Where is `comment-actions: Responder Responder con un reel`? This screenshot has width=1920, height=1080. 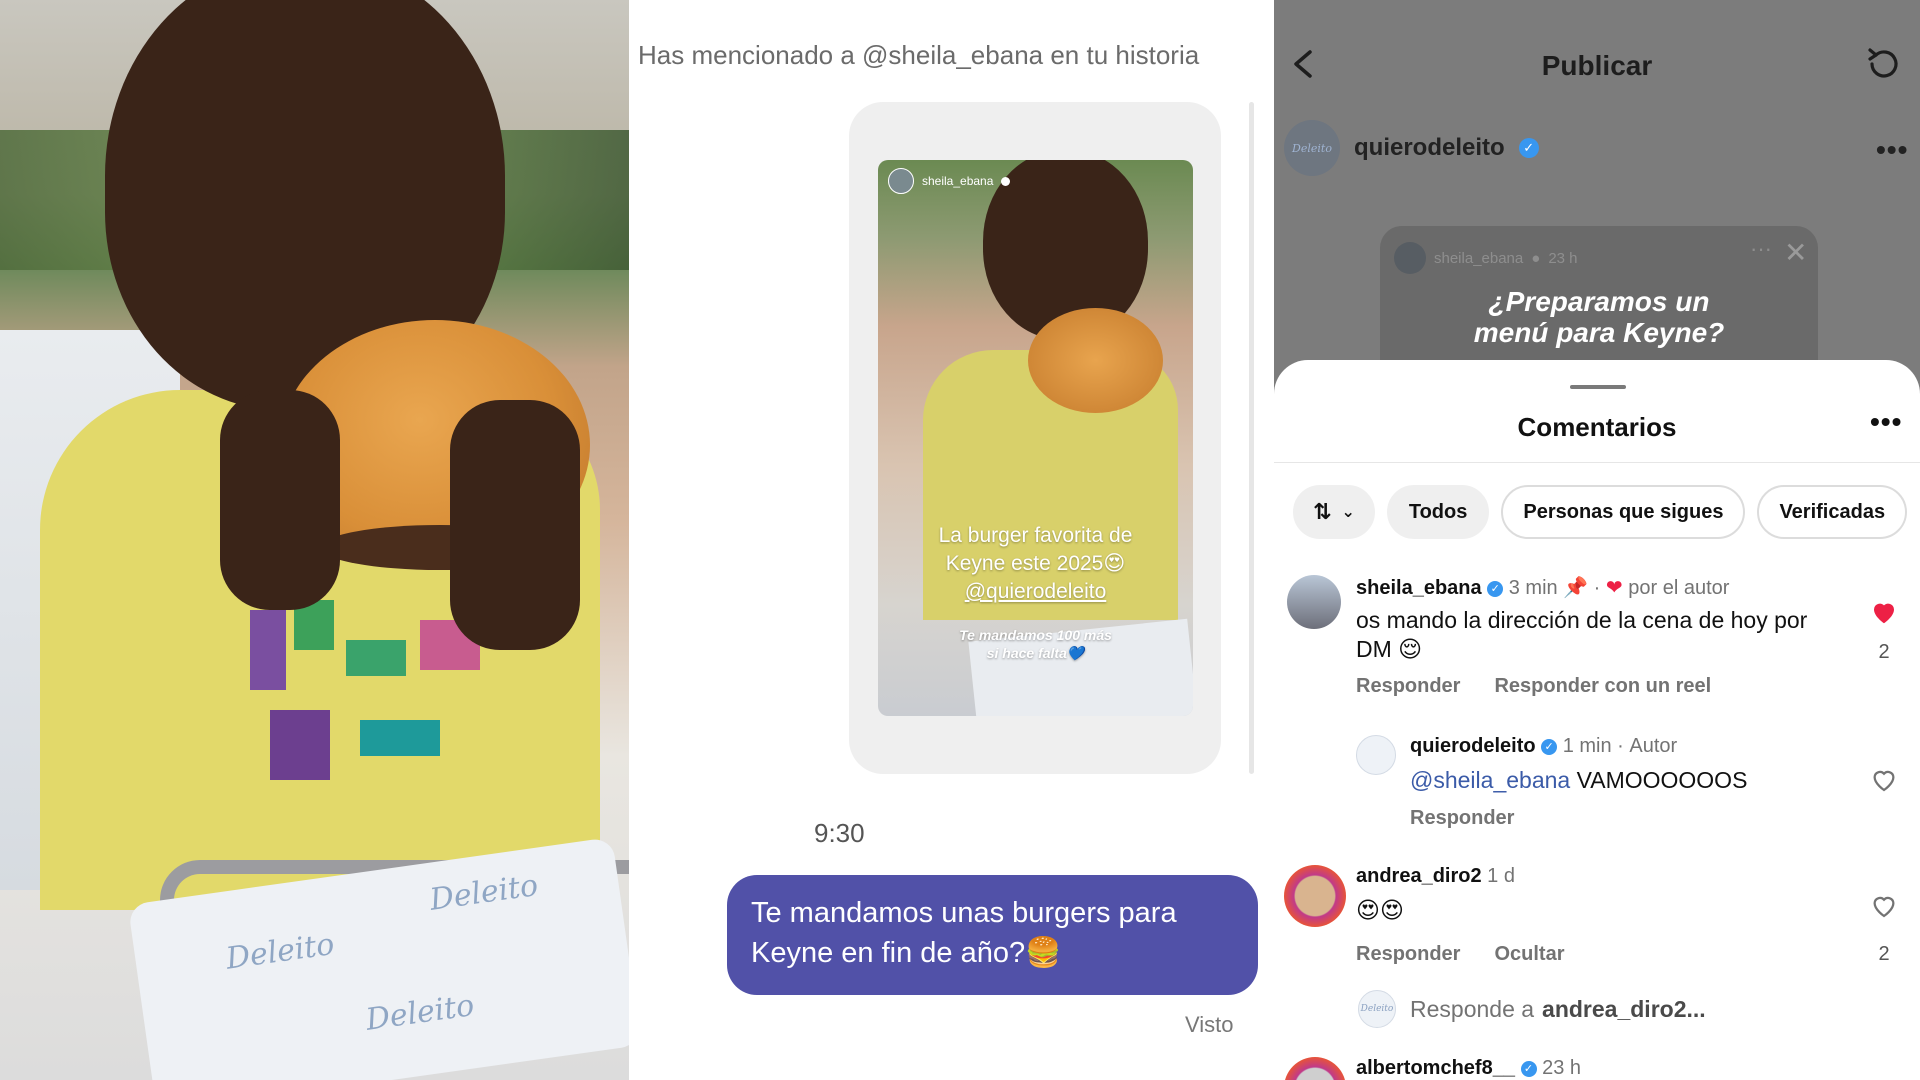 comment-actions: Responder Responder con un reel is located at coordinates (1533, 686).